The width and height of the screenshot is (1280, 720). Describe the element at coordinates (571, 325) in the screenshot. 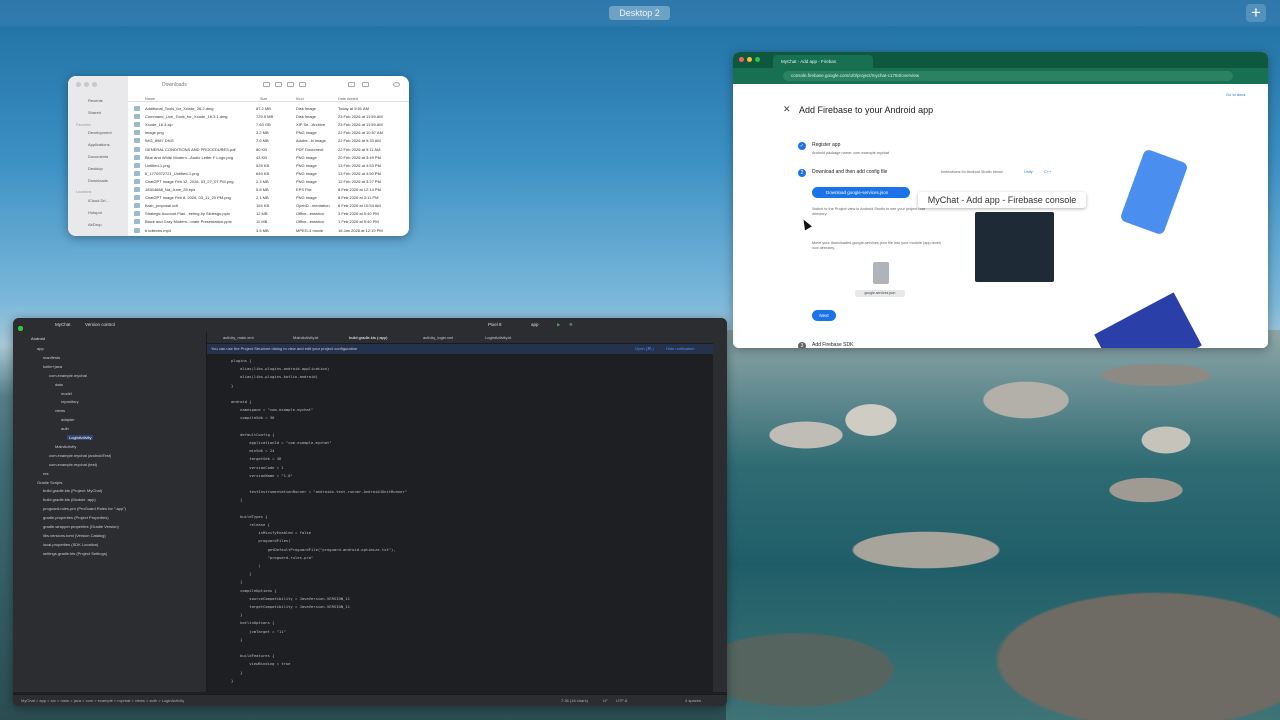

I see `debug-icon: ✱` at that location.